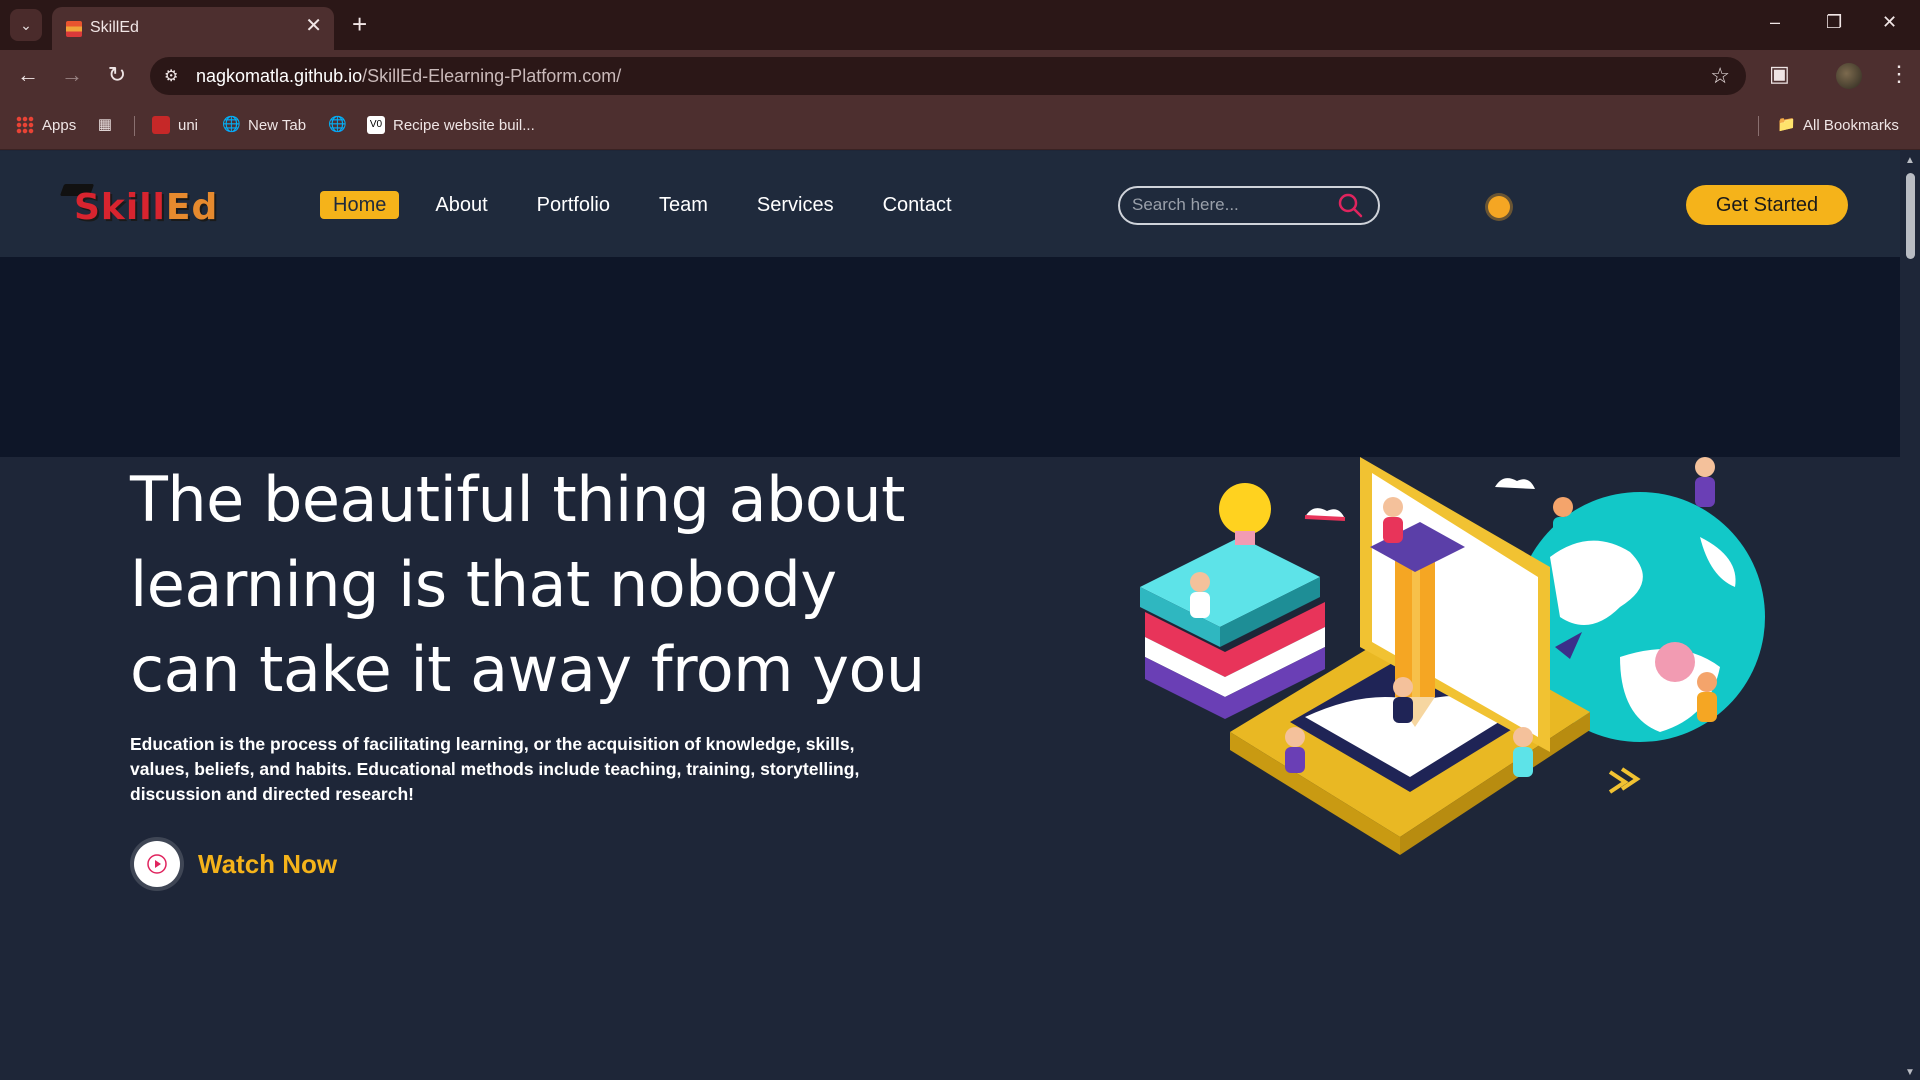 Image resolution: width=1920 pixels, height=1080 pixels. Describe the element at coordinates (360, 205) in the screenshot. I see `nav-home: Home` at that location.